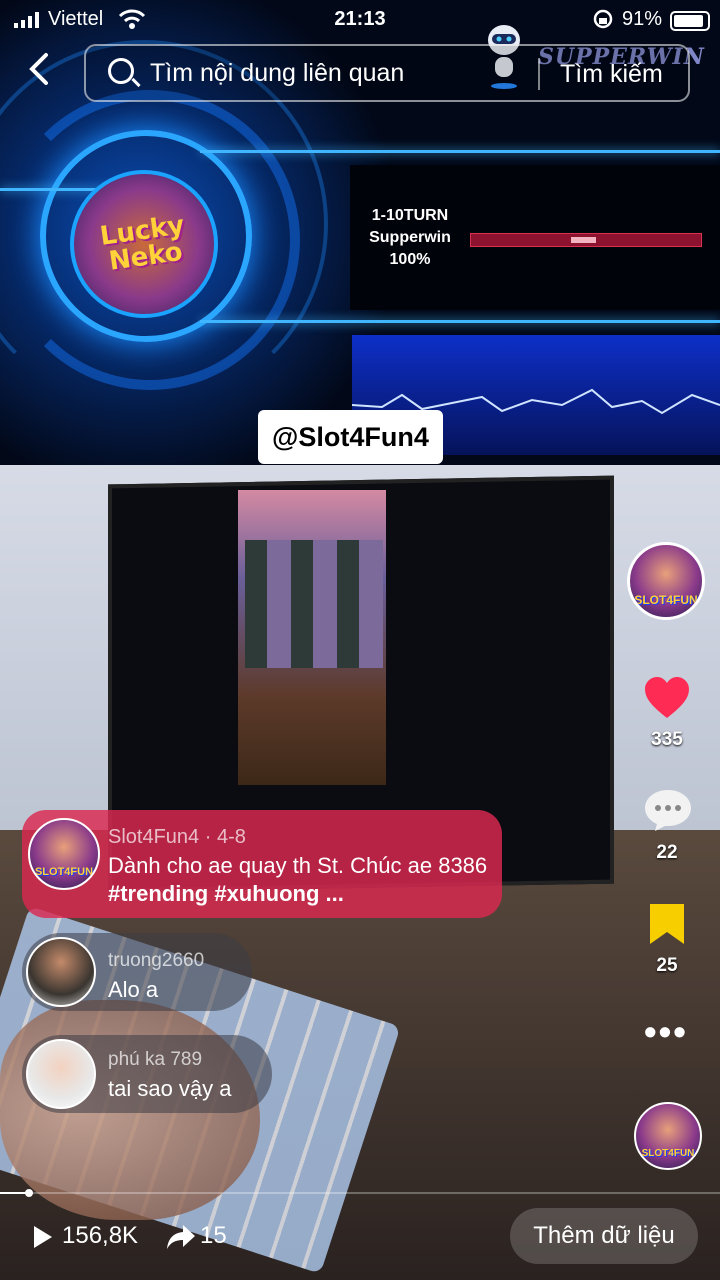  I want to click on comment-user: truong2660, so click(156, 960).